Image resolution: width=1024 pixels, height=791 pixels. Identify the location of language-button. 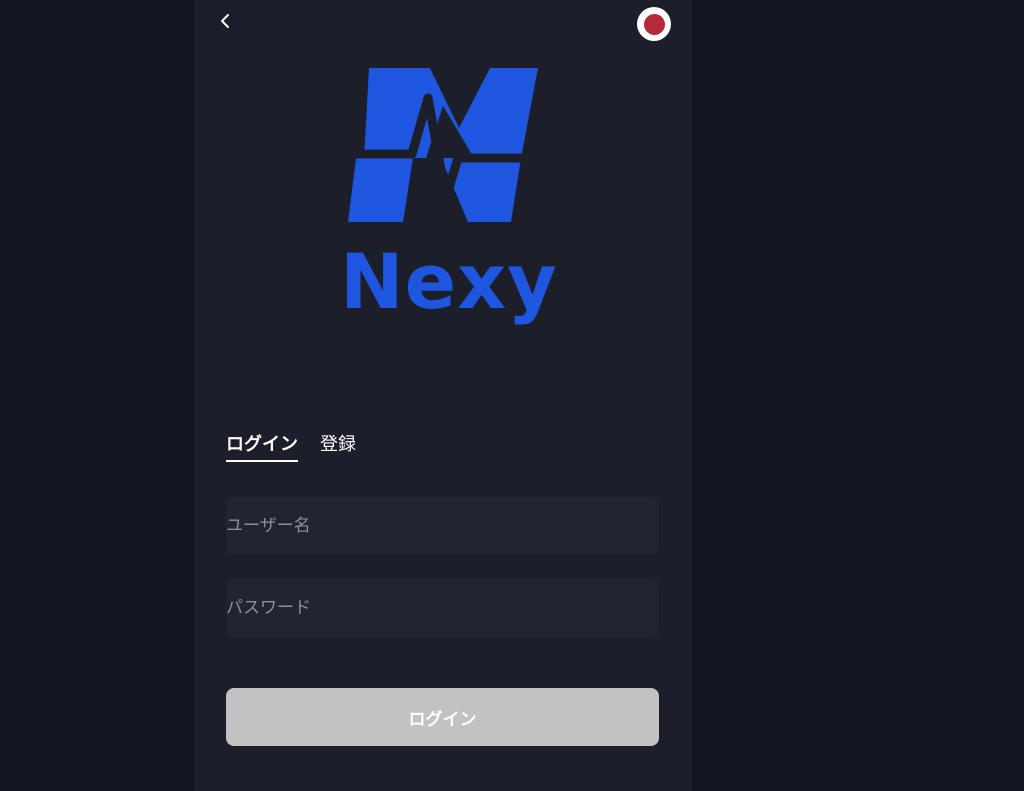
(654, 24).